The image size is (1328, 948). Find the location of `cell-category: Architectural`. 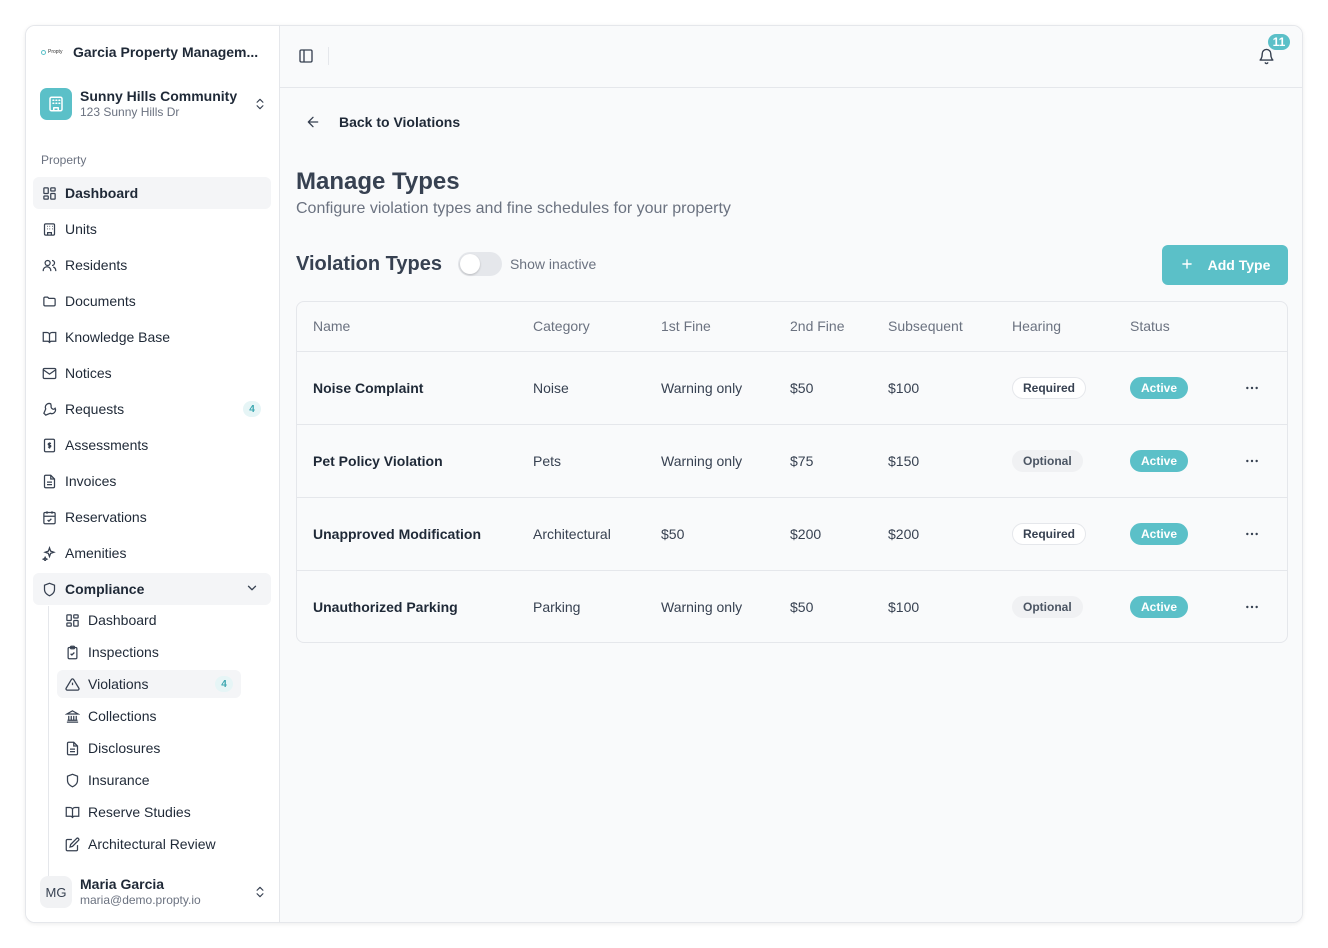

cell-category: Architectural is located at coordinates (597, 534).